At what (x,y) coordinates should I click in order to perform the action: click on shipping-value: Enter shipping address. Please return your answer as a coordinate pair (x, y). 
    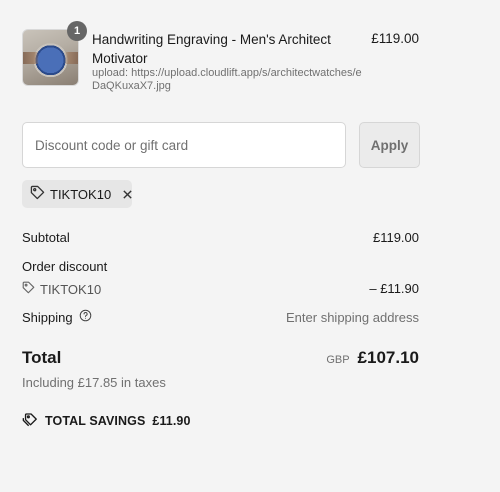
    Looking at the image, I should click on (352, 317).